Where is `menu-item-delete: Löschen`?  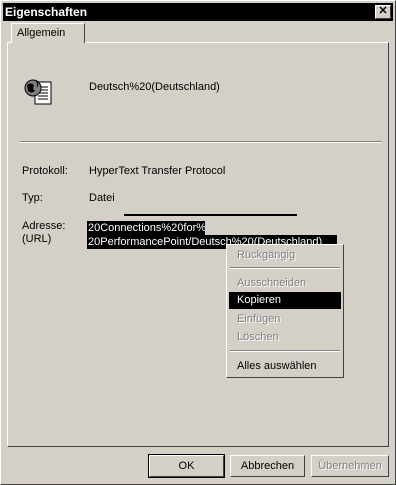
menu-item-delete: Löschen is located at coordinates (285, 337).